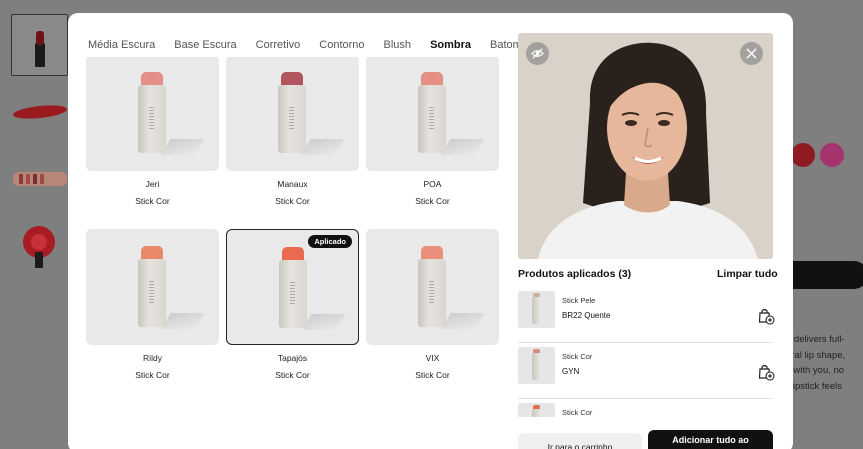 This screenshot has height=449, width=863. I want to click on model-portrait, so click(645, 146).